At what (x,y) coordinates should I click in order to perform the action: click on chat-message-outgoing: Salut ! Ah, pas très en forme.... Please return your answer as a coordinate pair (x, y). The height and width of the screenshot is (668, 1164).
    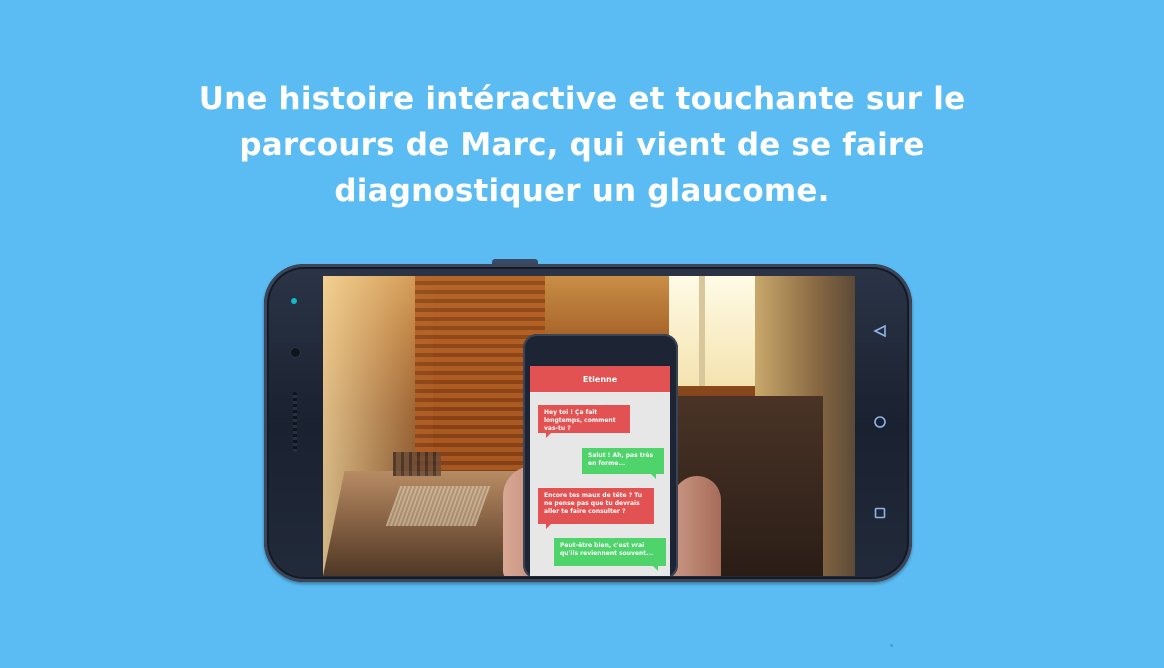
    Looking at the image, I should click on (623, 463).